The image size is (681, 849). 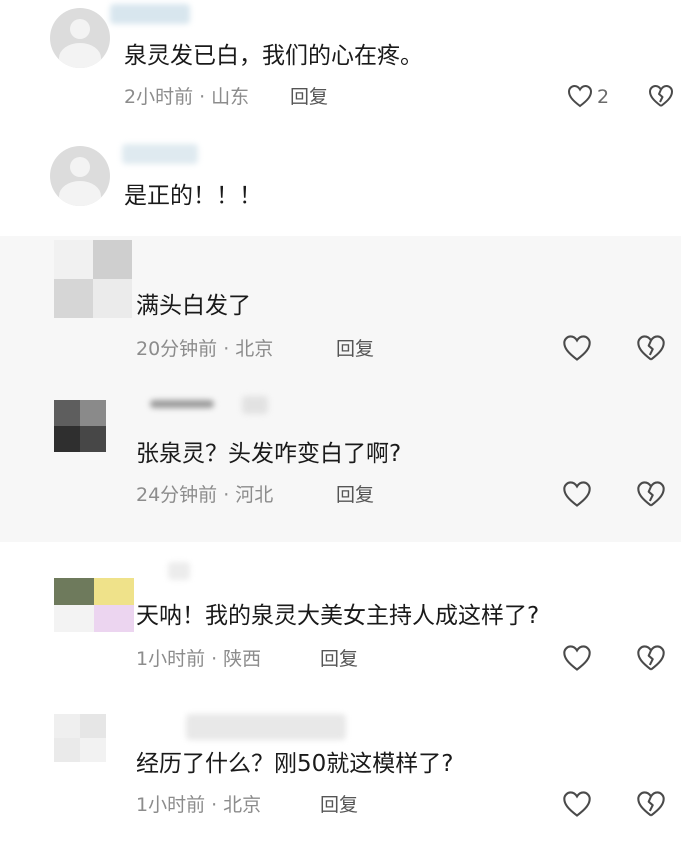 I want to click on comment-text: 经历了什么？刚50就这模样了?, so click(x=295, y=764).